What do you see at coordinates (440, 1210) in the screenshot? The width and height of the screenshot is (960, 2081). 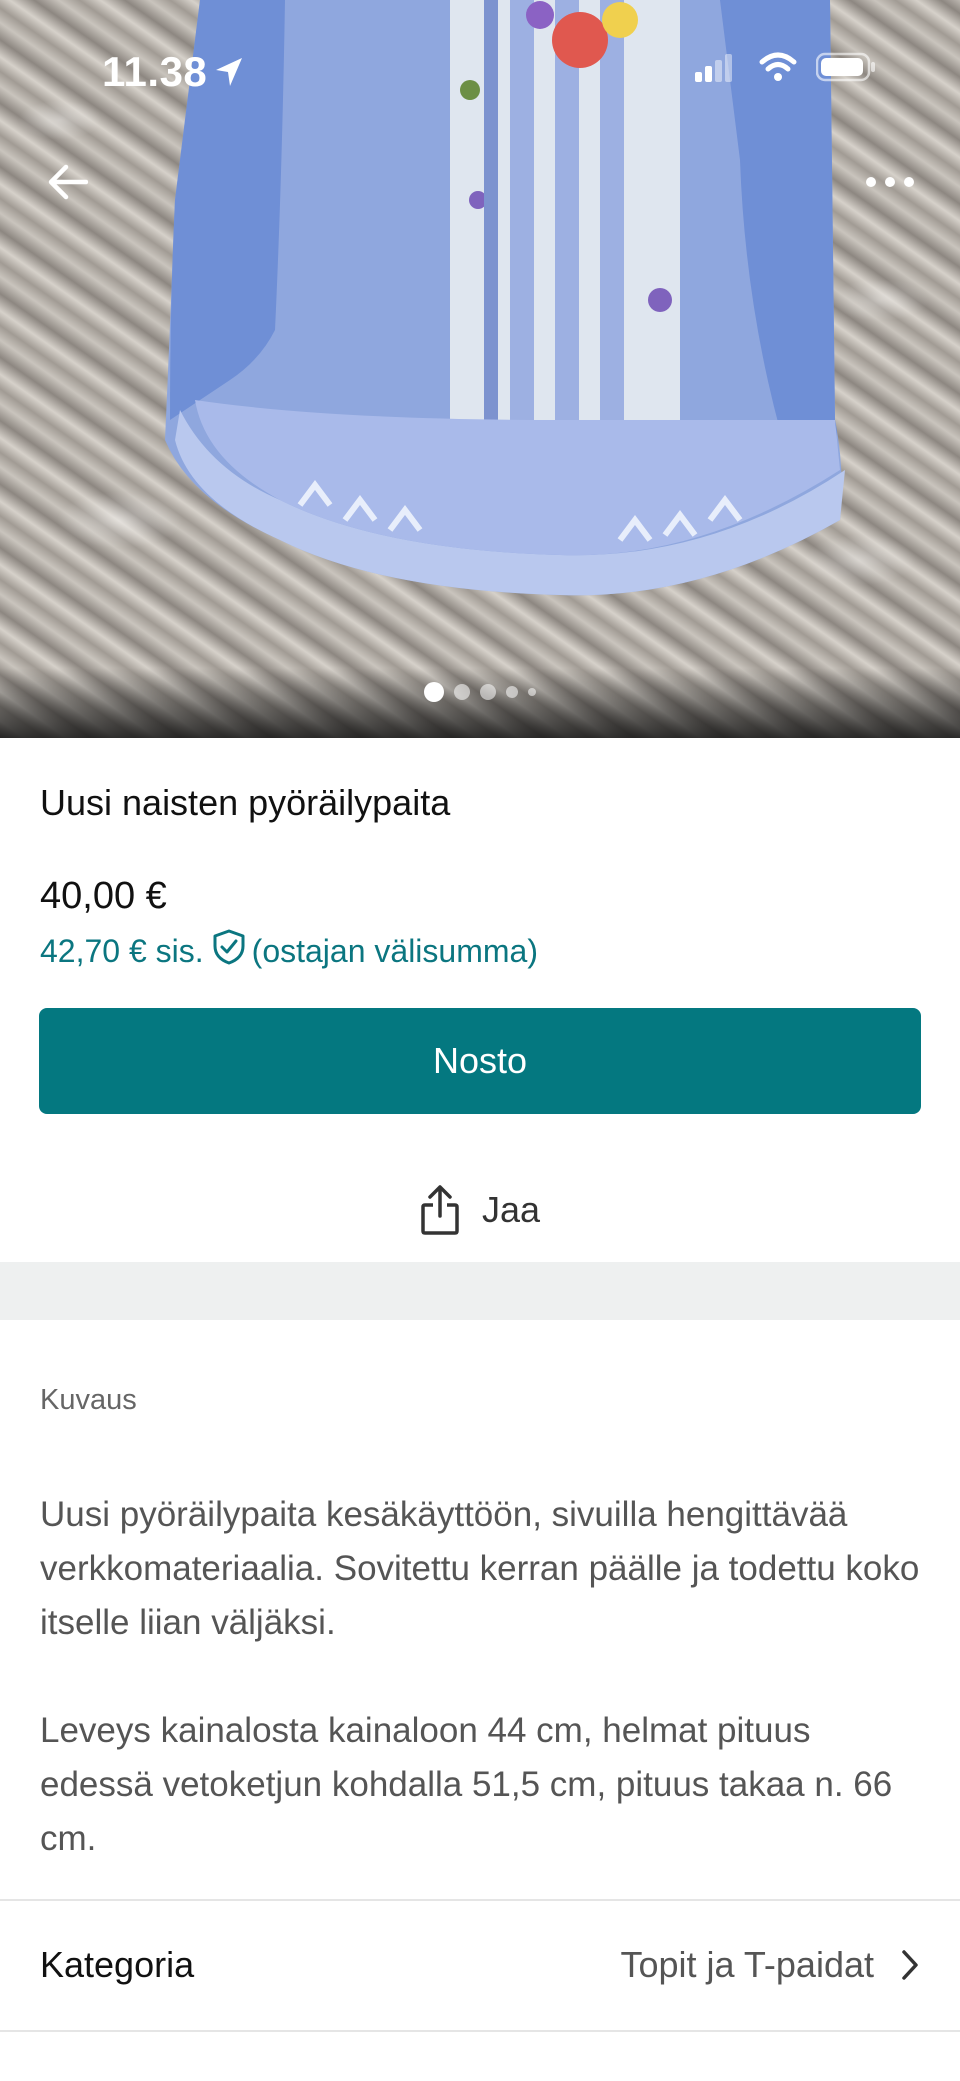 I see `share-icon` at bounding box center [440, 1210].